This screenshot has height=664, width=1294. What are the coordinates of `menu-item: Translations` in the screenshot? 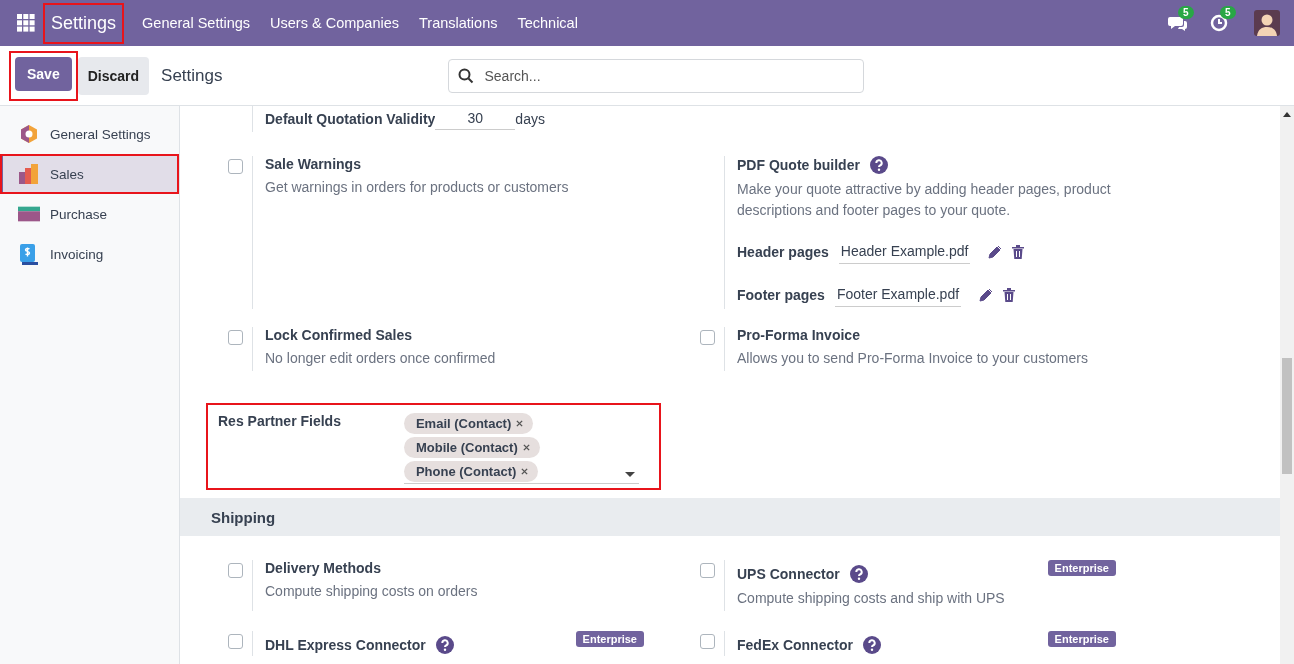 It's located at (458, 23).